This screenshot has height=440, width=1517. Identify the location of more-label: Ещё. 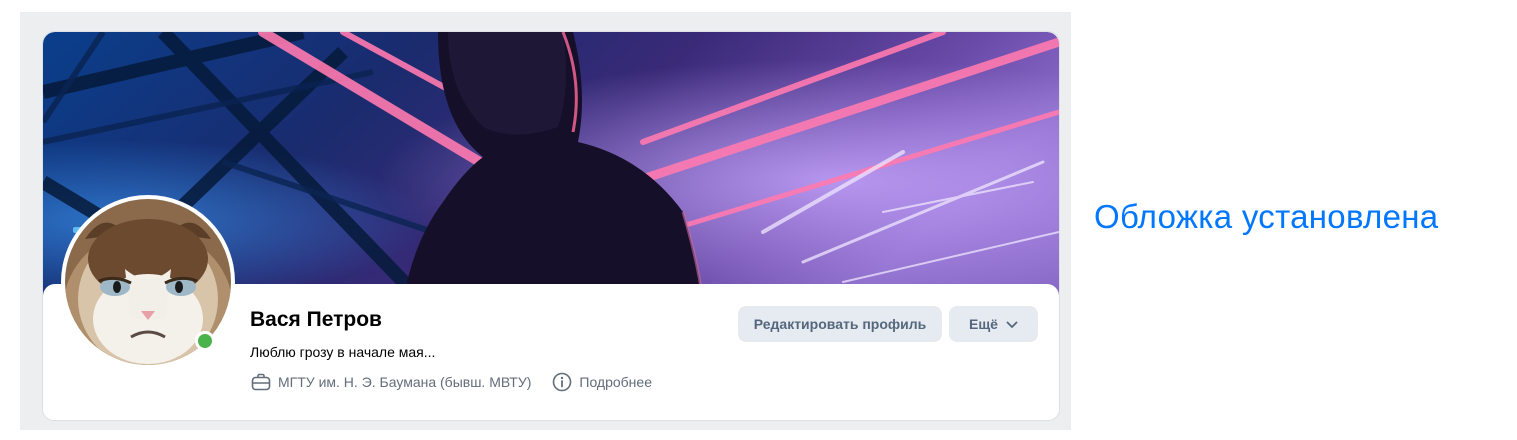
(983, 324).